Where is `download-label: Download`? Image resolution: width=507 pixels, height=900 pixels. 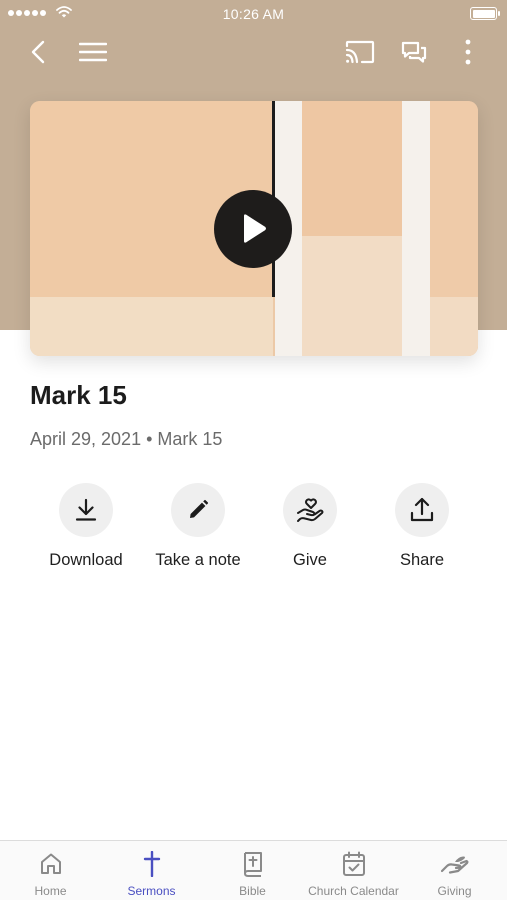 download-label: Download is located at coordinates (86, 560).